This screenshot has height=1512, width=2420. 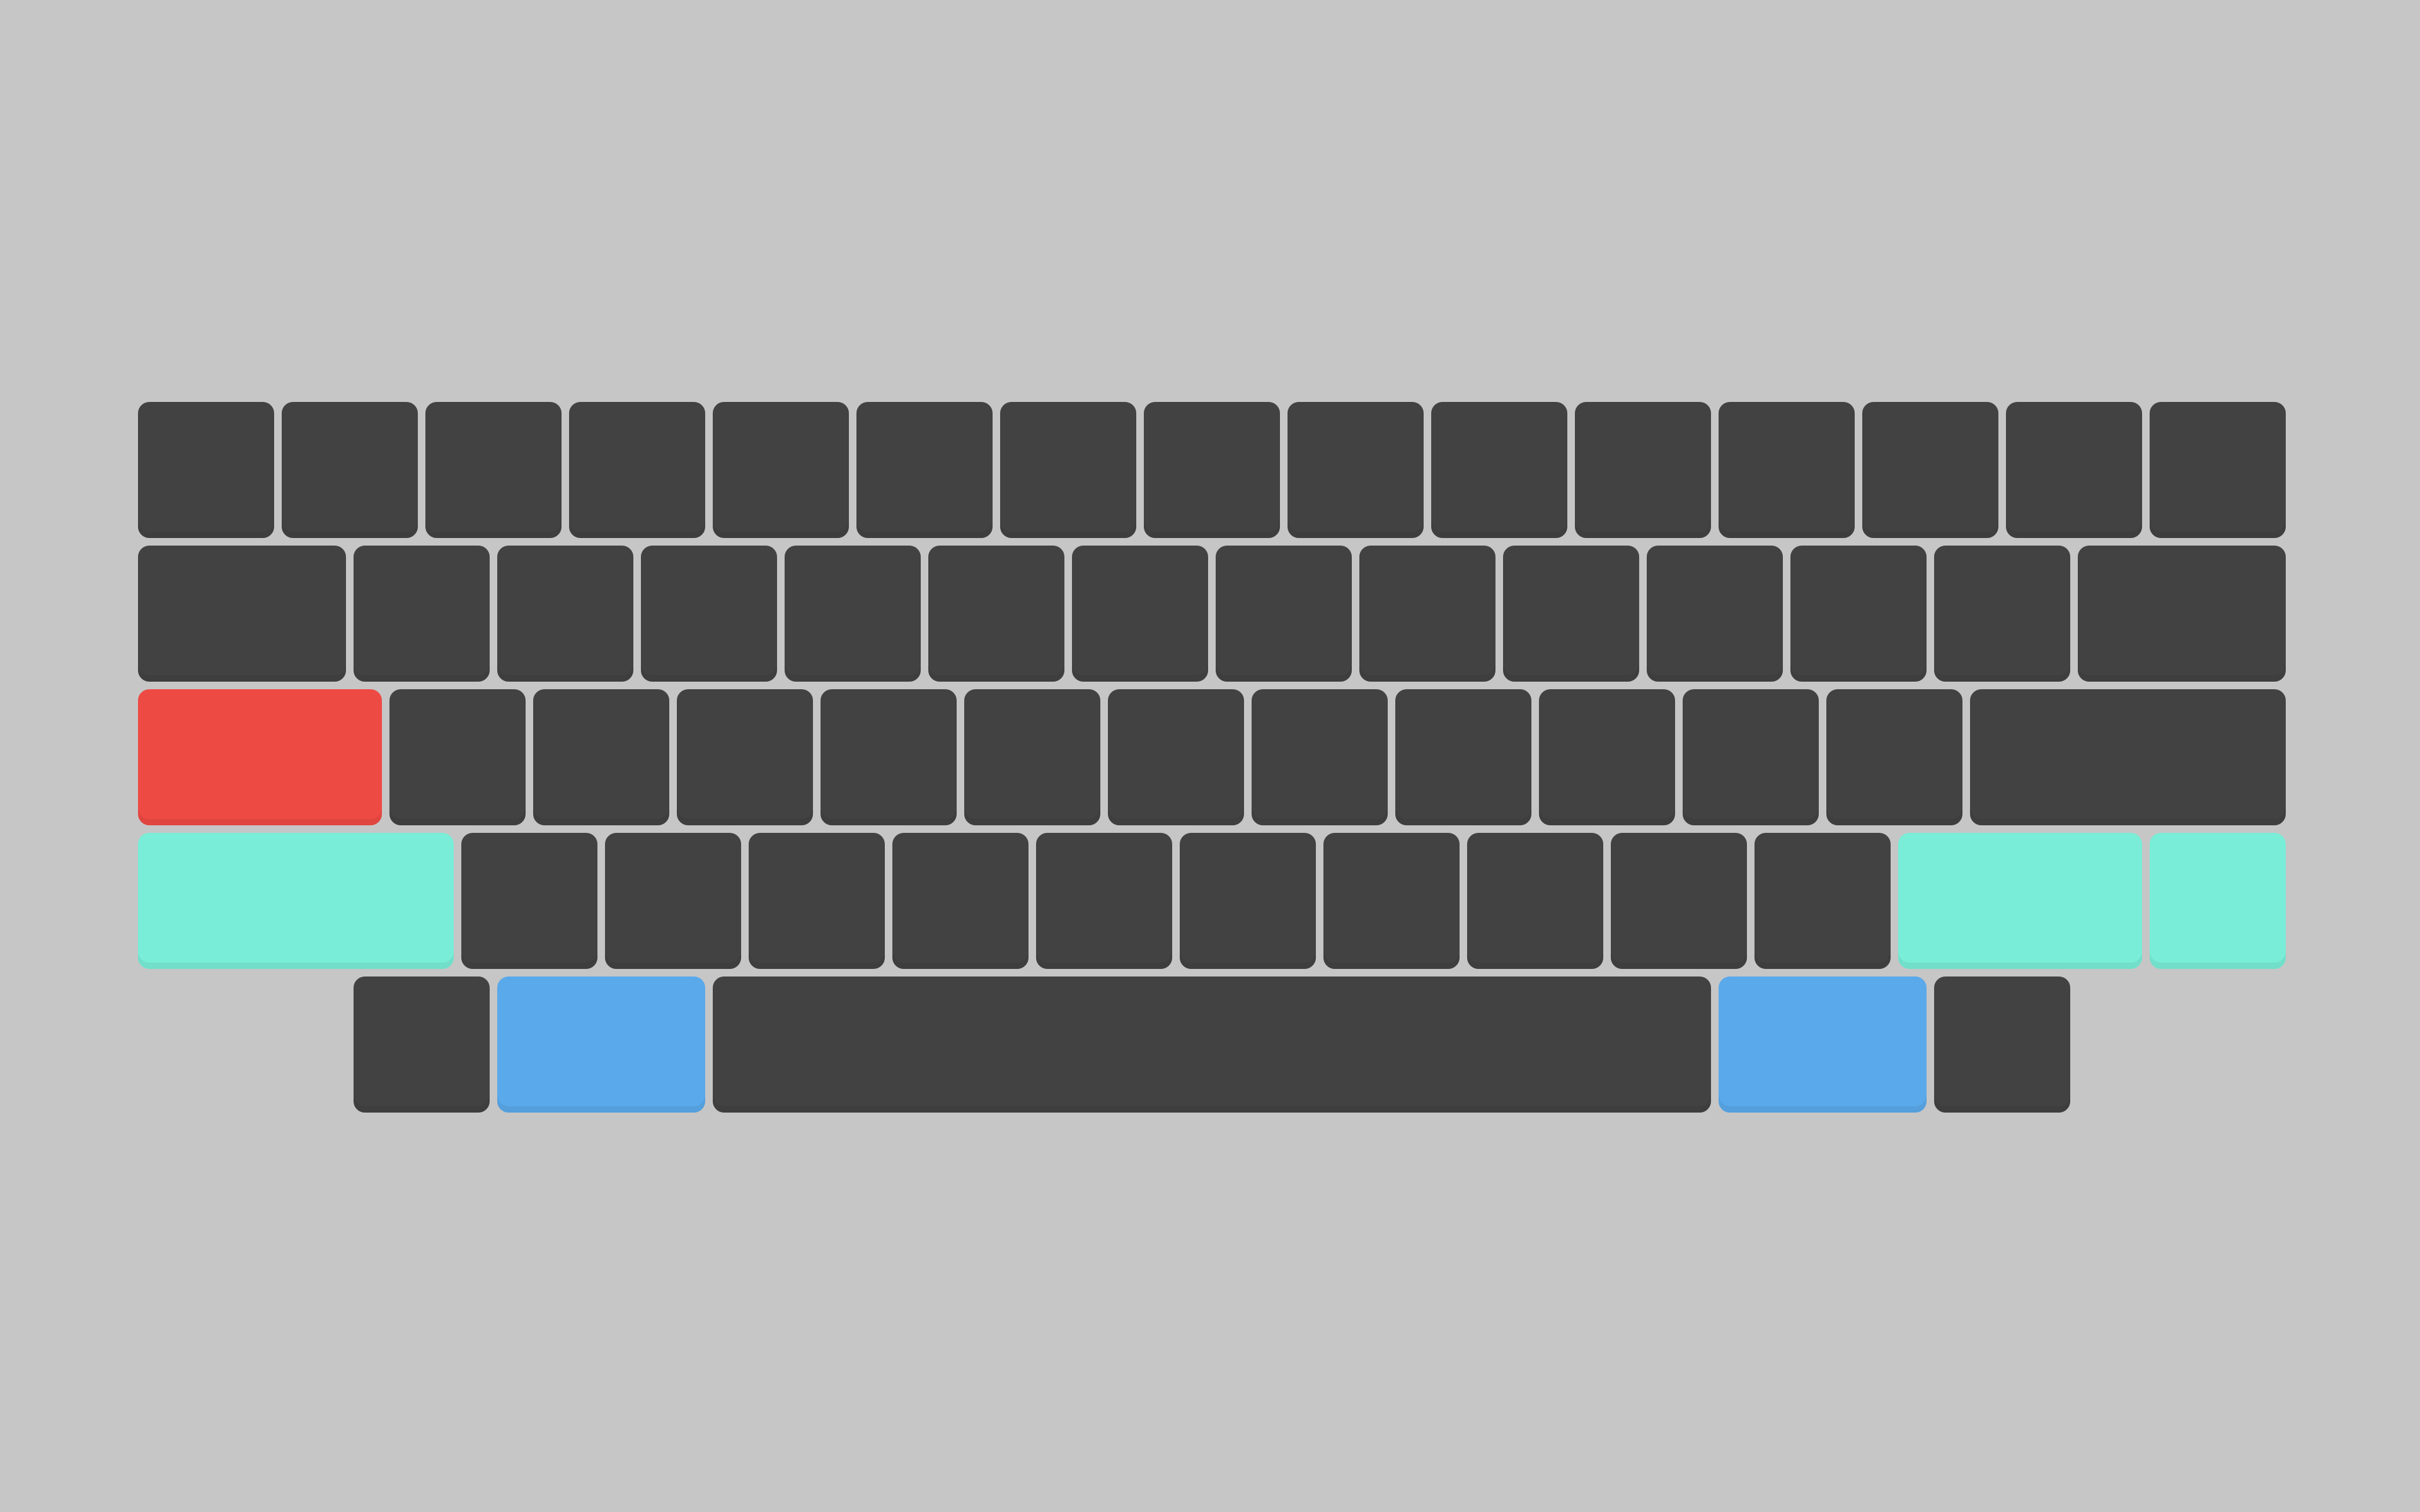 I want to click on left-meta-key, so click(x=421, y=1044).